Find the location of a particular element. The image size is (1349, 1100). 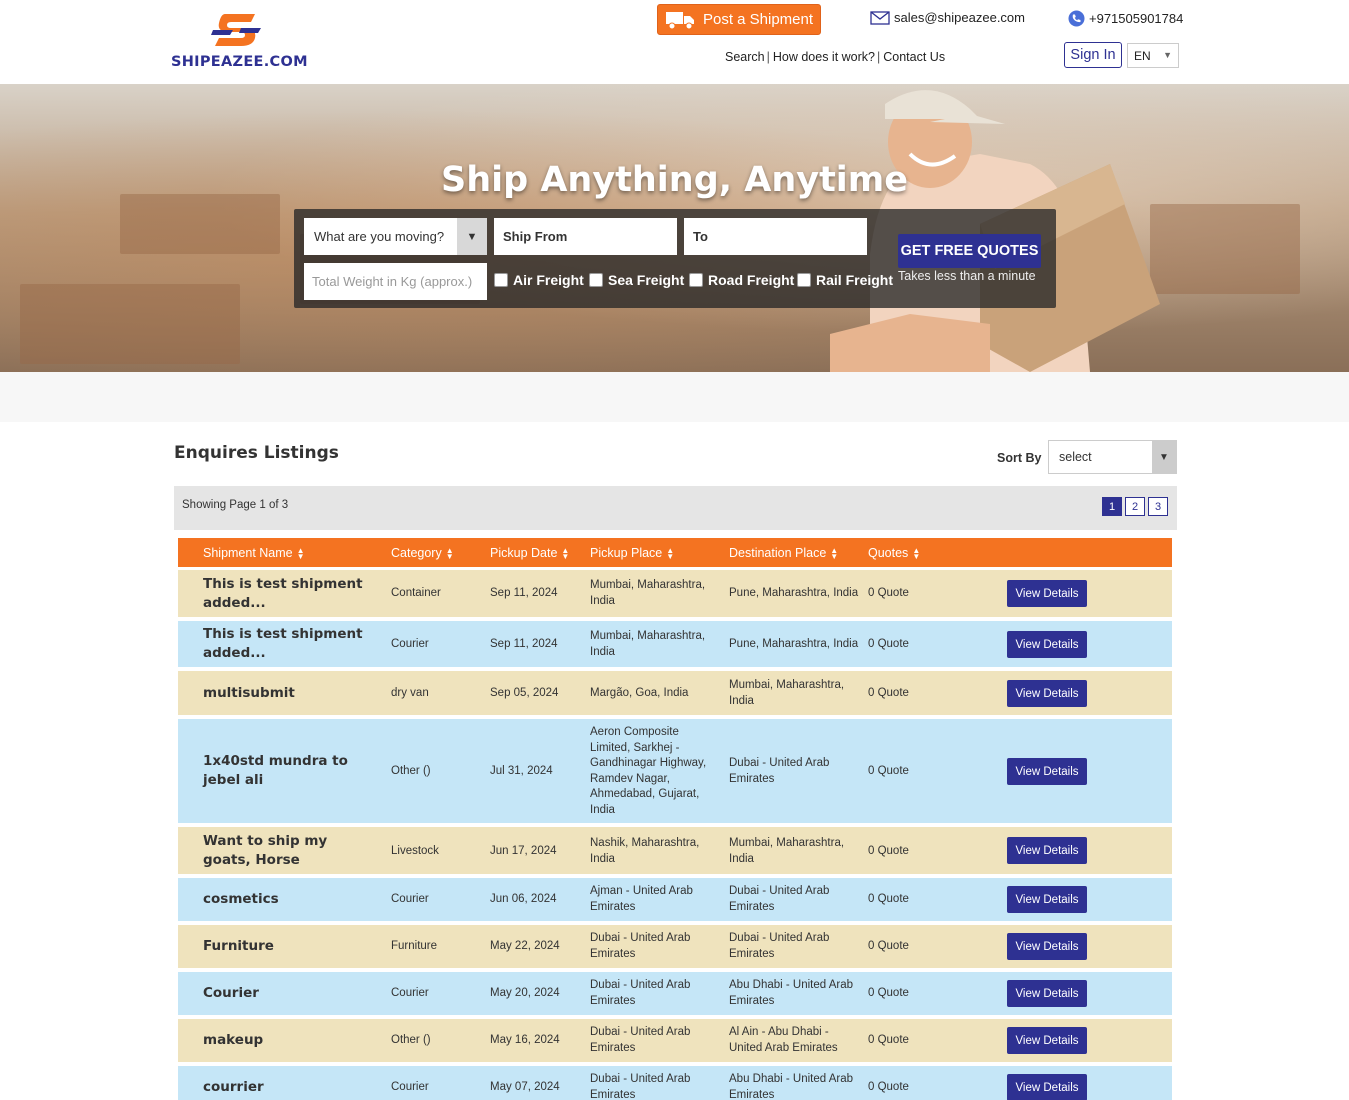

shipment-name: Want to ship my goats, Horse is located at coordinates (265, 850).